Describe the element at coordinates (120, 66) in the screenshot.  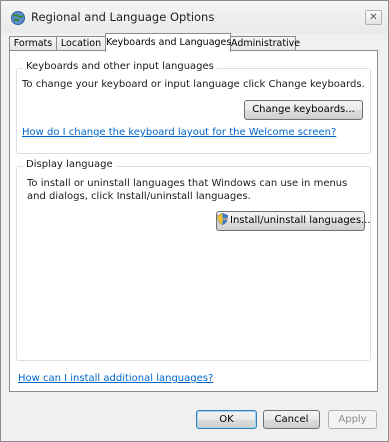
I see `keyboards-group-legend: Keyboards and other input languages` at that location.